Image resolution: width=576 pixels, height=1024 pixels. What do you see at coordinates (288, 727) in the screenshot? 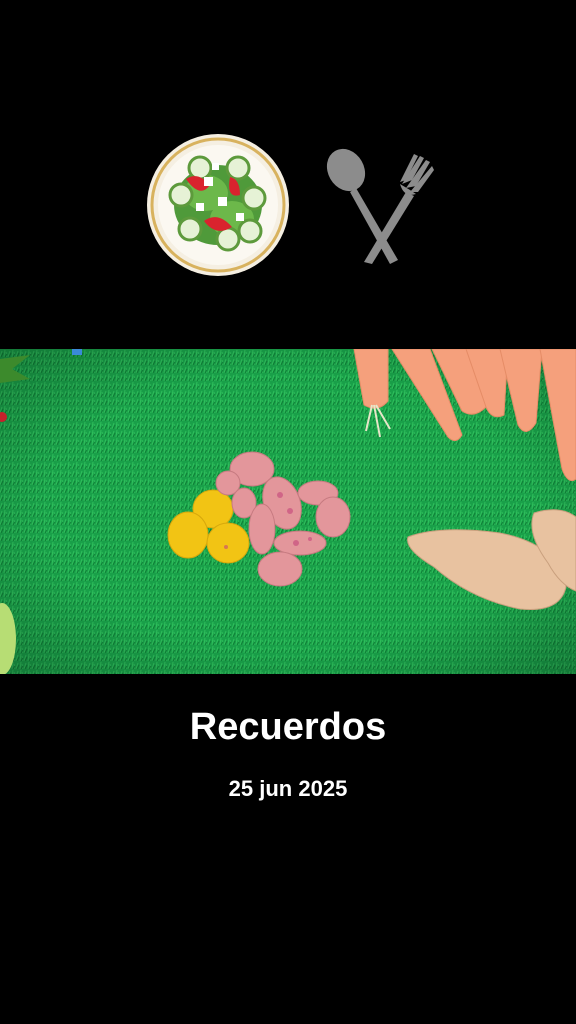
I see `memory-title: Recuerdos` at bounding box center [288, 727].